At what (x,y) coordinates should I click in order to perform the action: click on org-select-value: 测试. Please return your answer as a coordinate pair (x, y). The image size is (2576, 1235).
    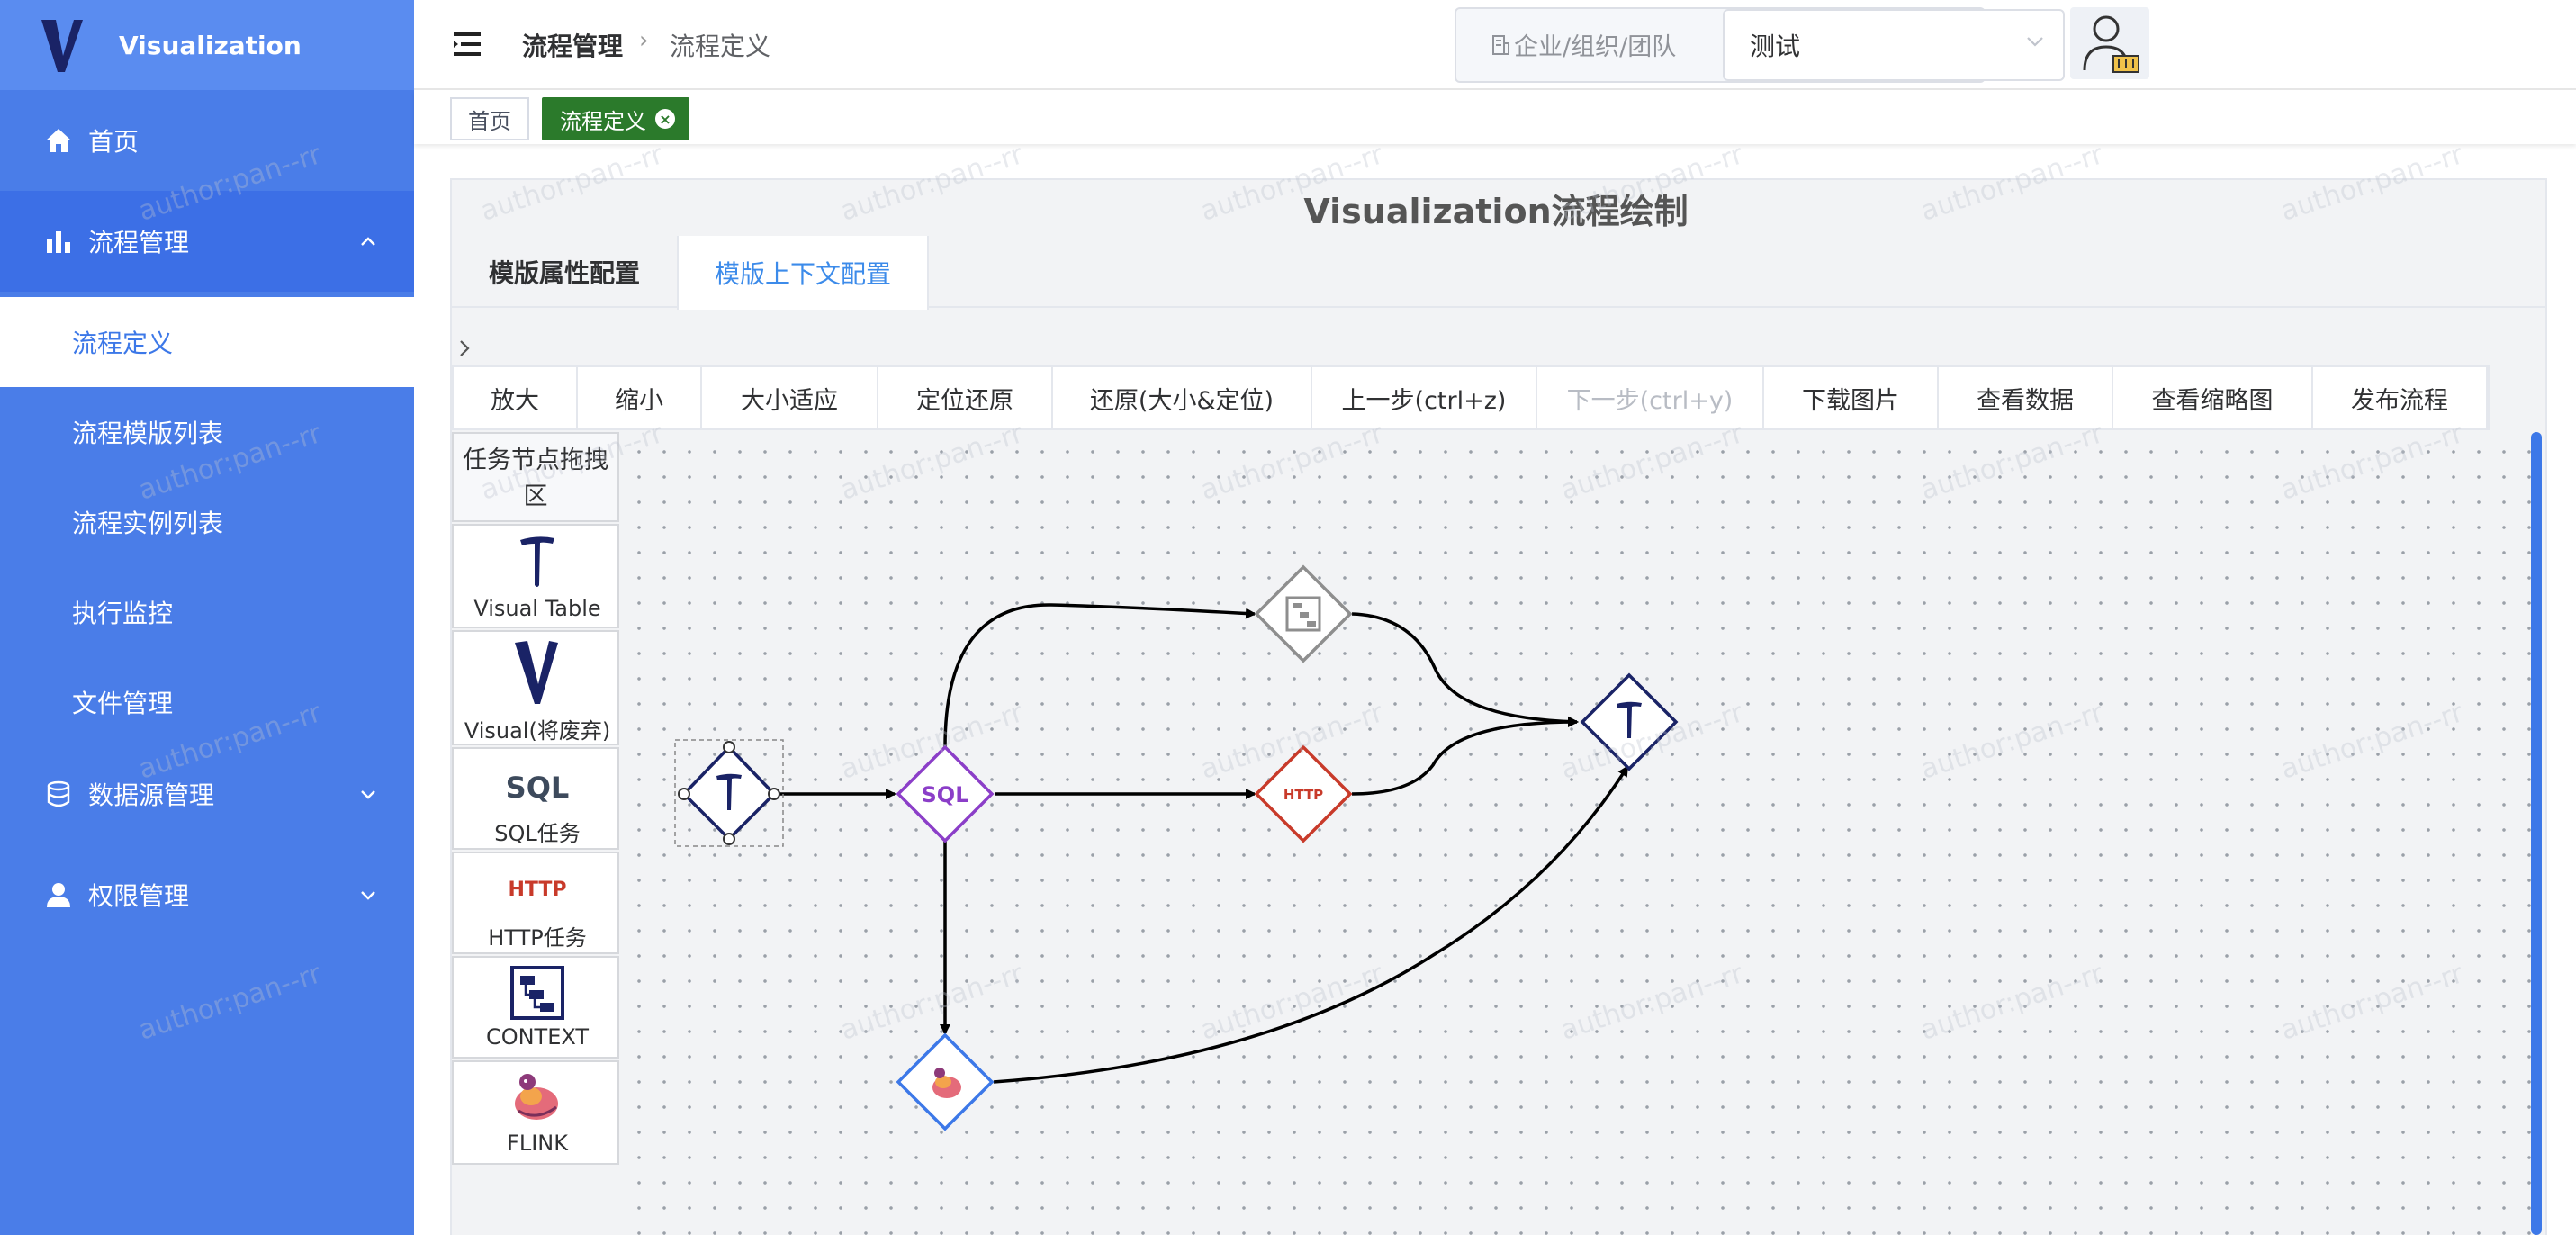
    Looking at the image, I should click on (1775, 46).